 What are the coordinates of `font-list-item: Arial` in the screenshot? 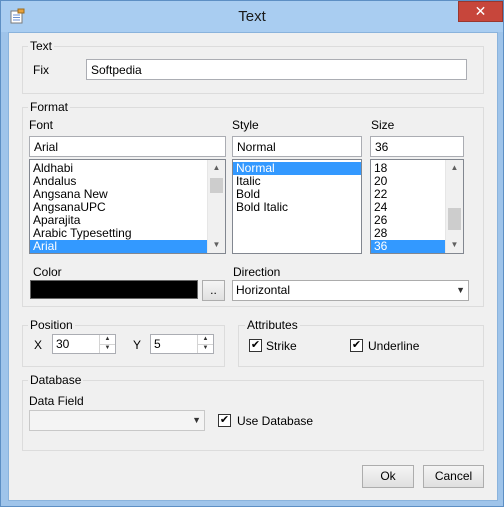 It's located at (118, 246).